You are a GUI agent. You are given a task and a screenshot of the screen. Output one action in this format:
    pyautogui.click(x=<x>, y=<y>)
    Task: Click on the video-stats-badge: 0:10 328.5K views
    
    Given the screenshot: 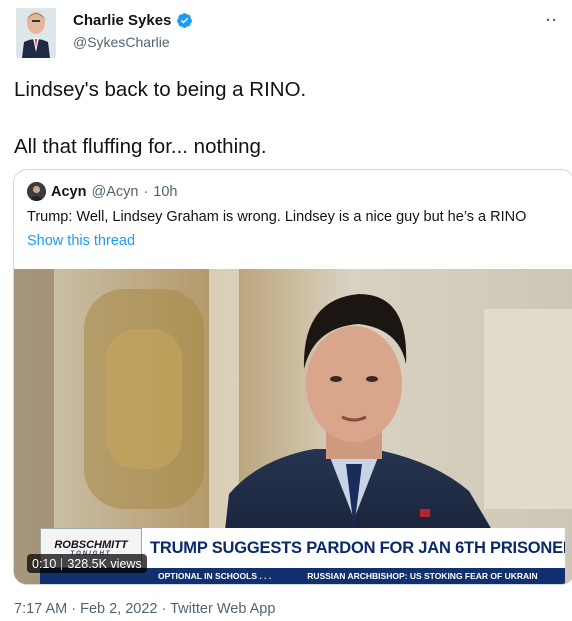 What is the action you would take?
    pyautogui.click(x=87, y=563)
    